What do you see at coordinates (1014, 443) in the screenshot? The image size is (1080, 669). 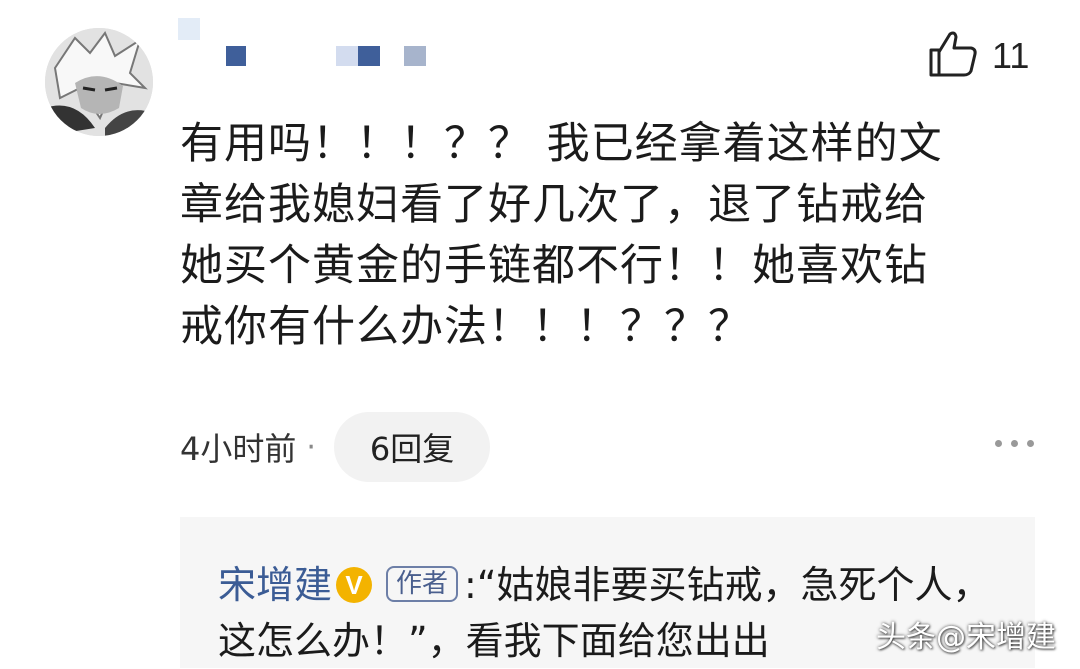 I see `more-dots-icon` at bounding box center [1014, 443].